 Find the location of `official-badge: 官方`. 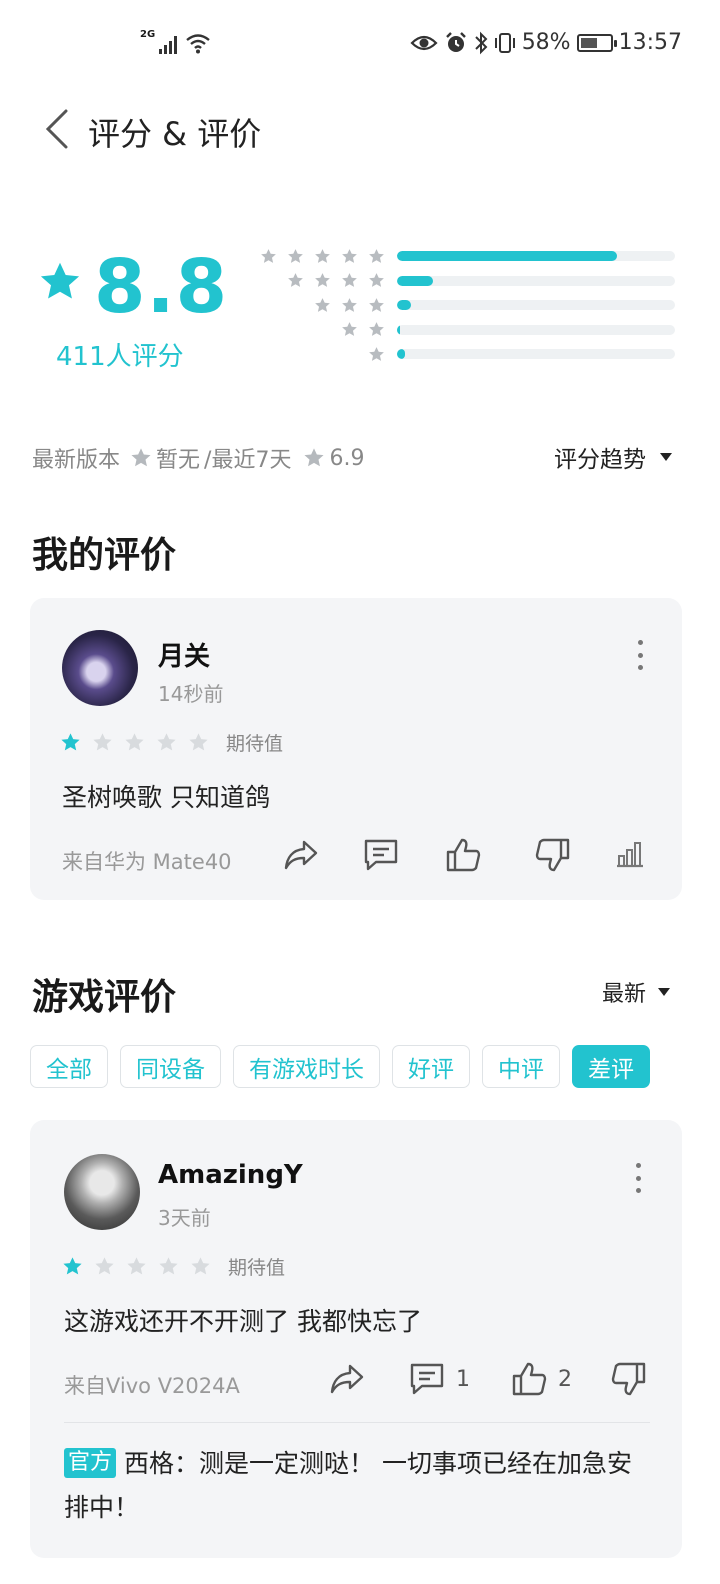

official-badge: 官方 is located at coordinates (90, 1463).